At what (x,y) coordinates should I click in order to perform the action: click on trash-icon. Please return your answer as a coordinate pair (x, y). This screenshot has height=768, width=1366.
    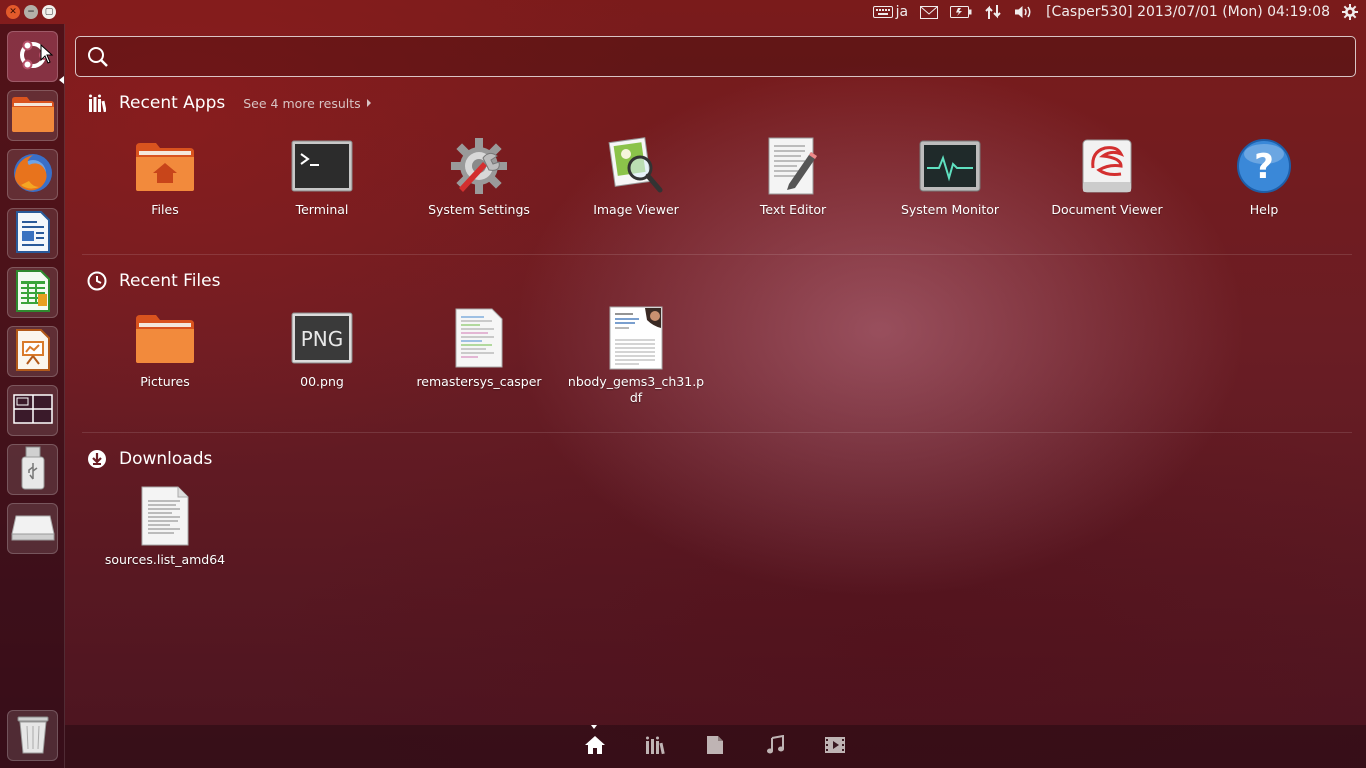
    Looking at the image, I should click on (33, 736).